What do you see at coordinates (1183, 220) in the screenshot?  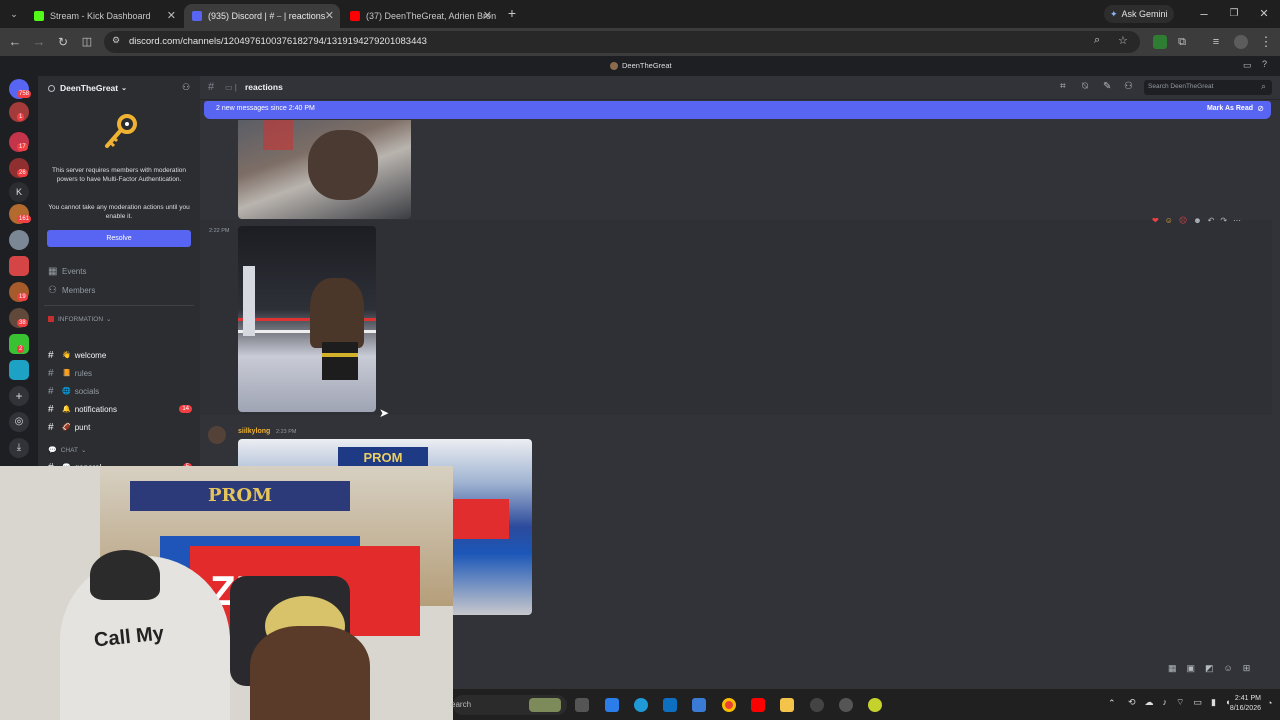 I see `angry-reaction-icon: ☹` at bounding box center [1183, 220].